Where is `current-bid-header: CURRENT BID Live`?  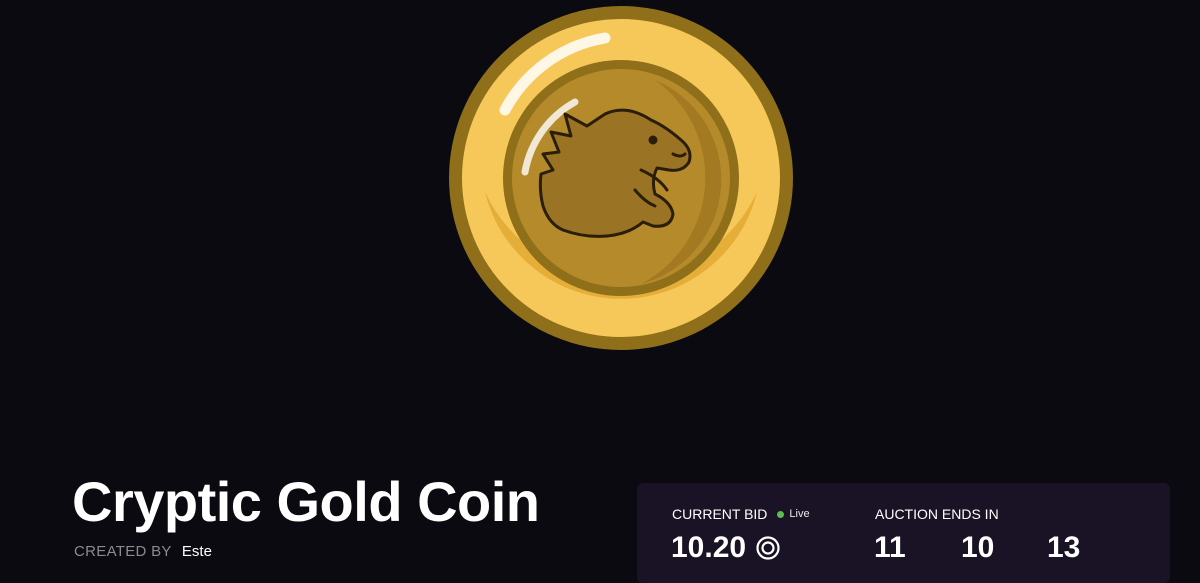 current-bid-header: CURRENT BID Live is located at coordinates (741, 514).